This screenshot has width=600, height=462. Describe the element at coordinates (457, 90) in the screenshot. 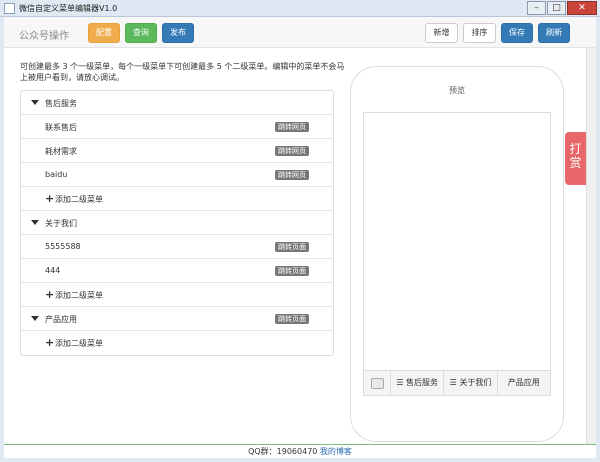

I see `preview-title: 预览` at that location.